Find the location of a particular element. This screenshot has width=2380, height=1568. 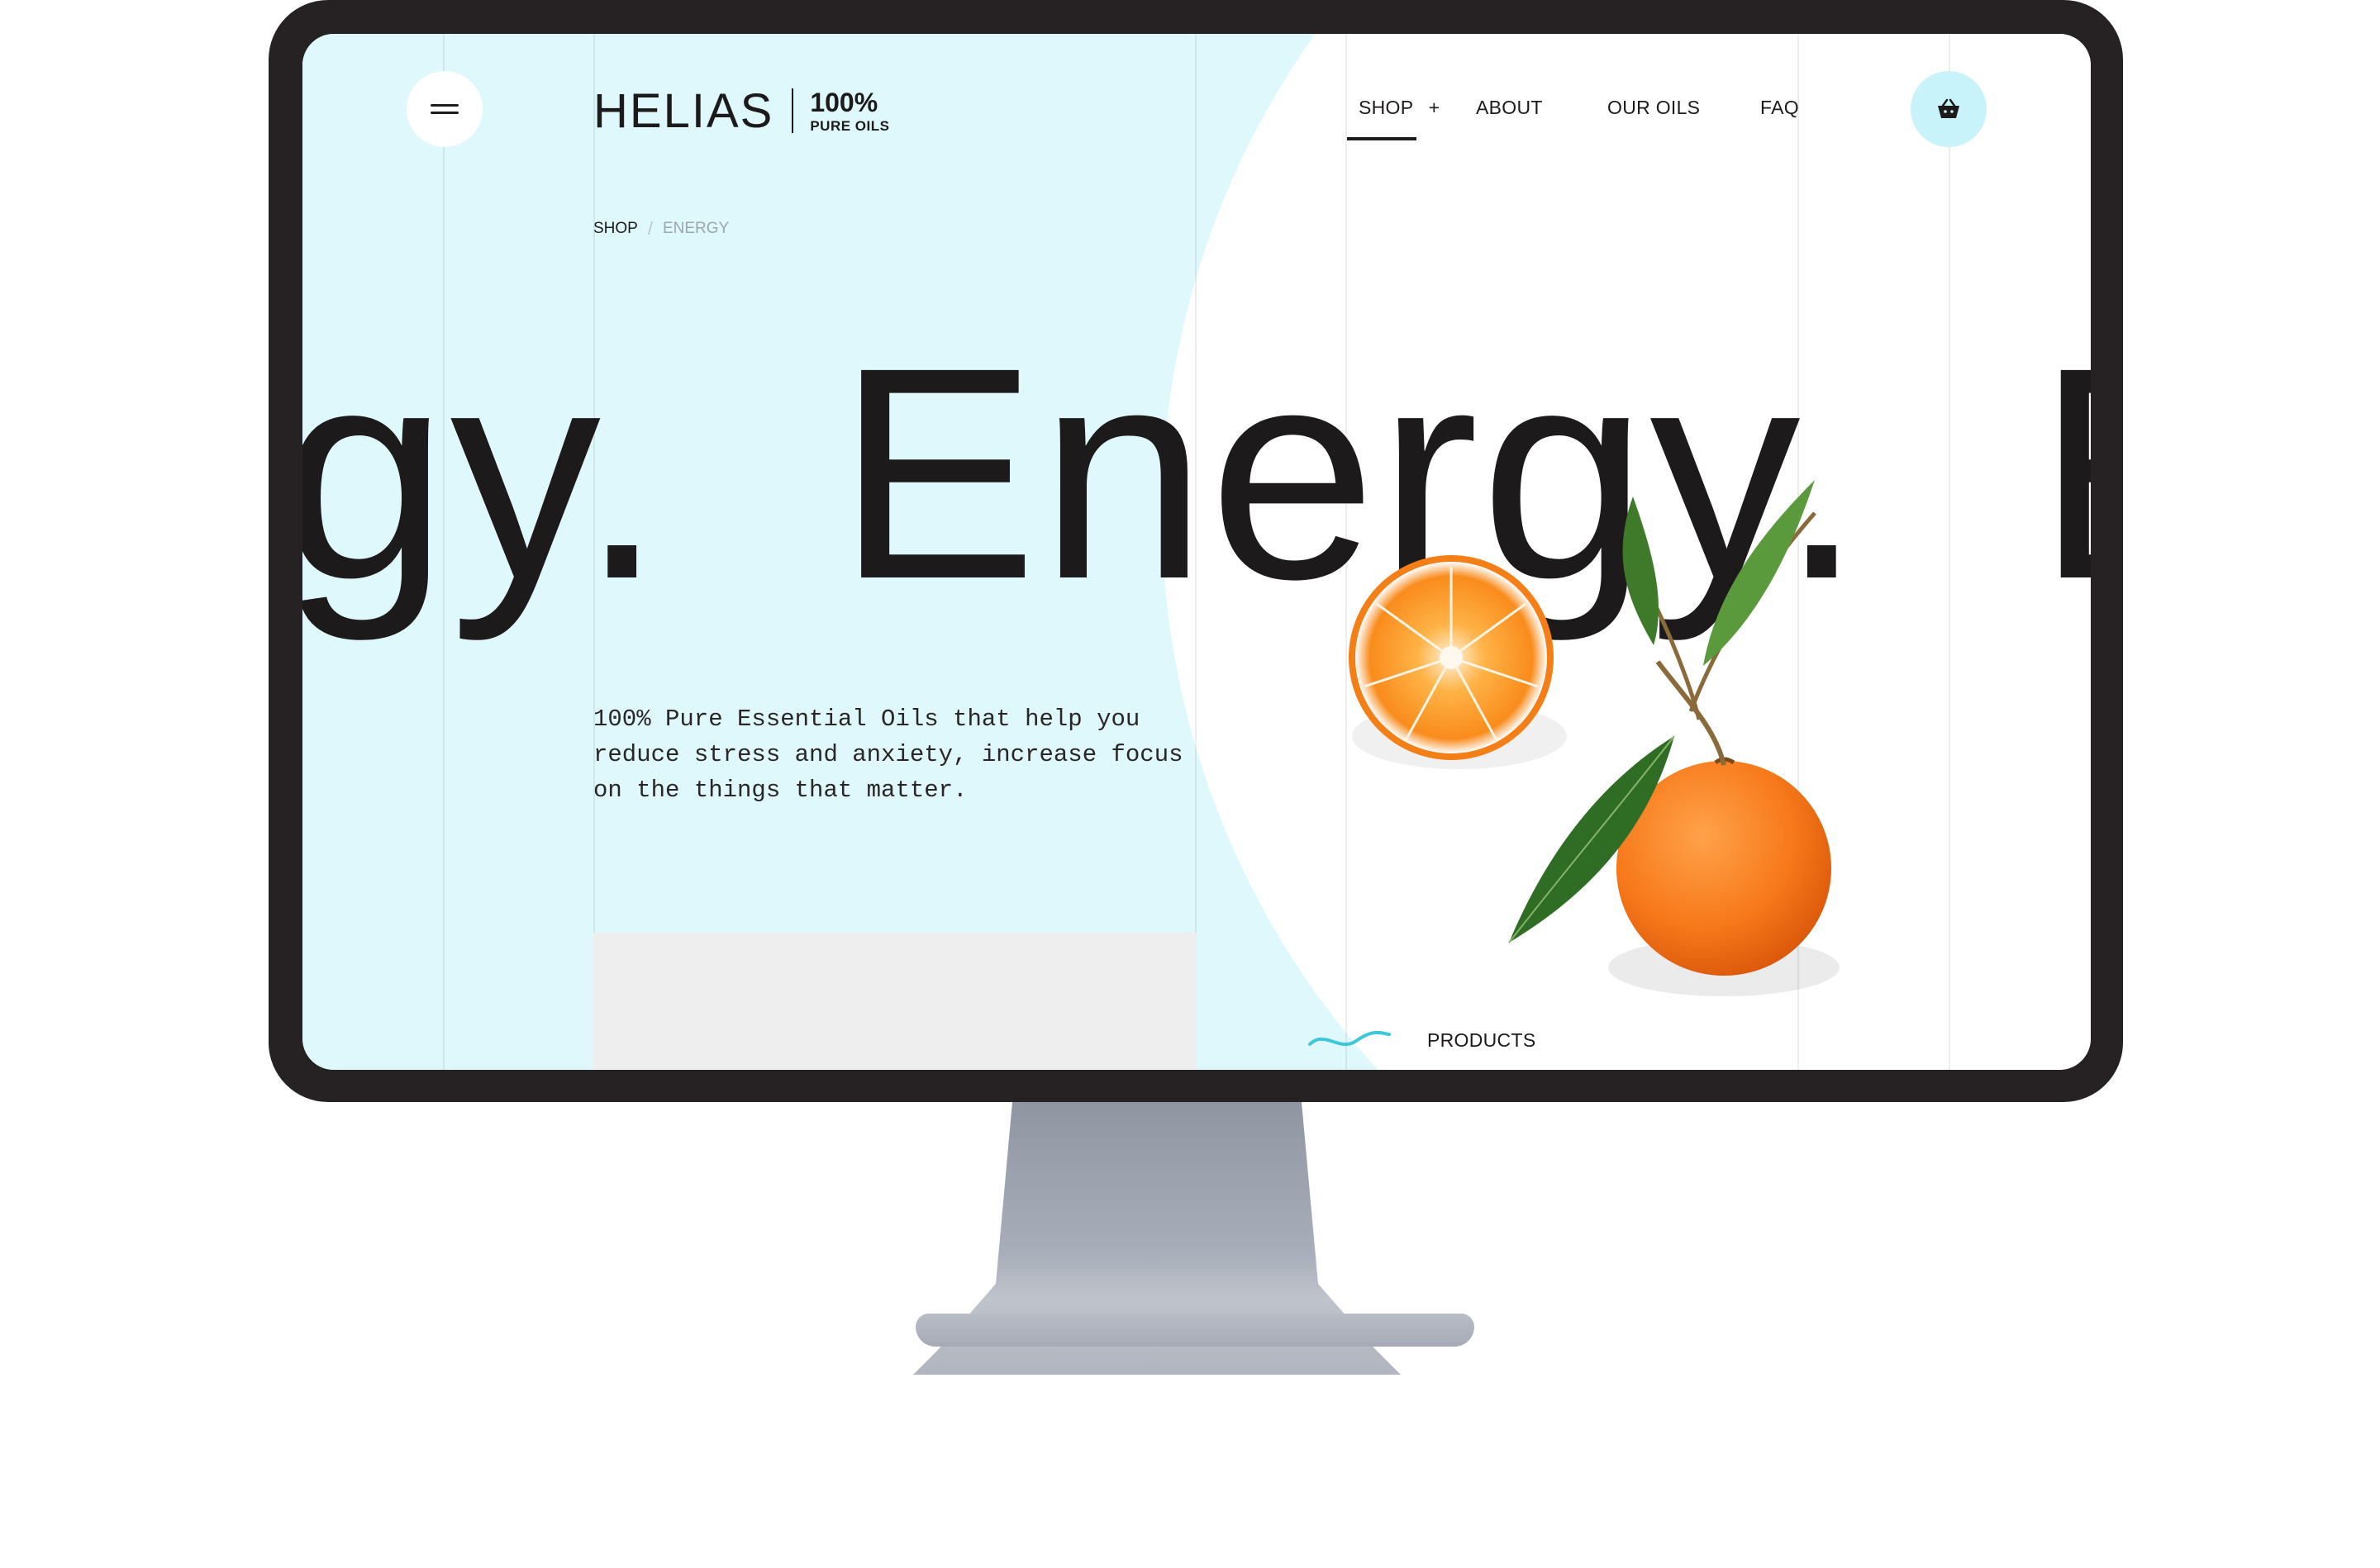

menu-button is located at coordinates (445, 109).